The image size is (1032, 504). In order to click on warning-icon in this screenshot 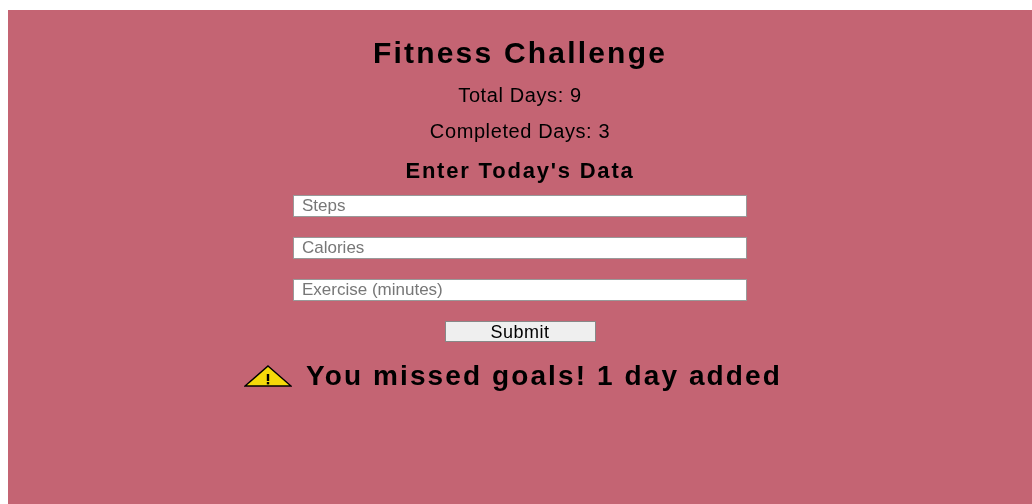, I will do `click(268, 376)`.